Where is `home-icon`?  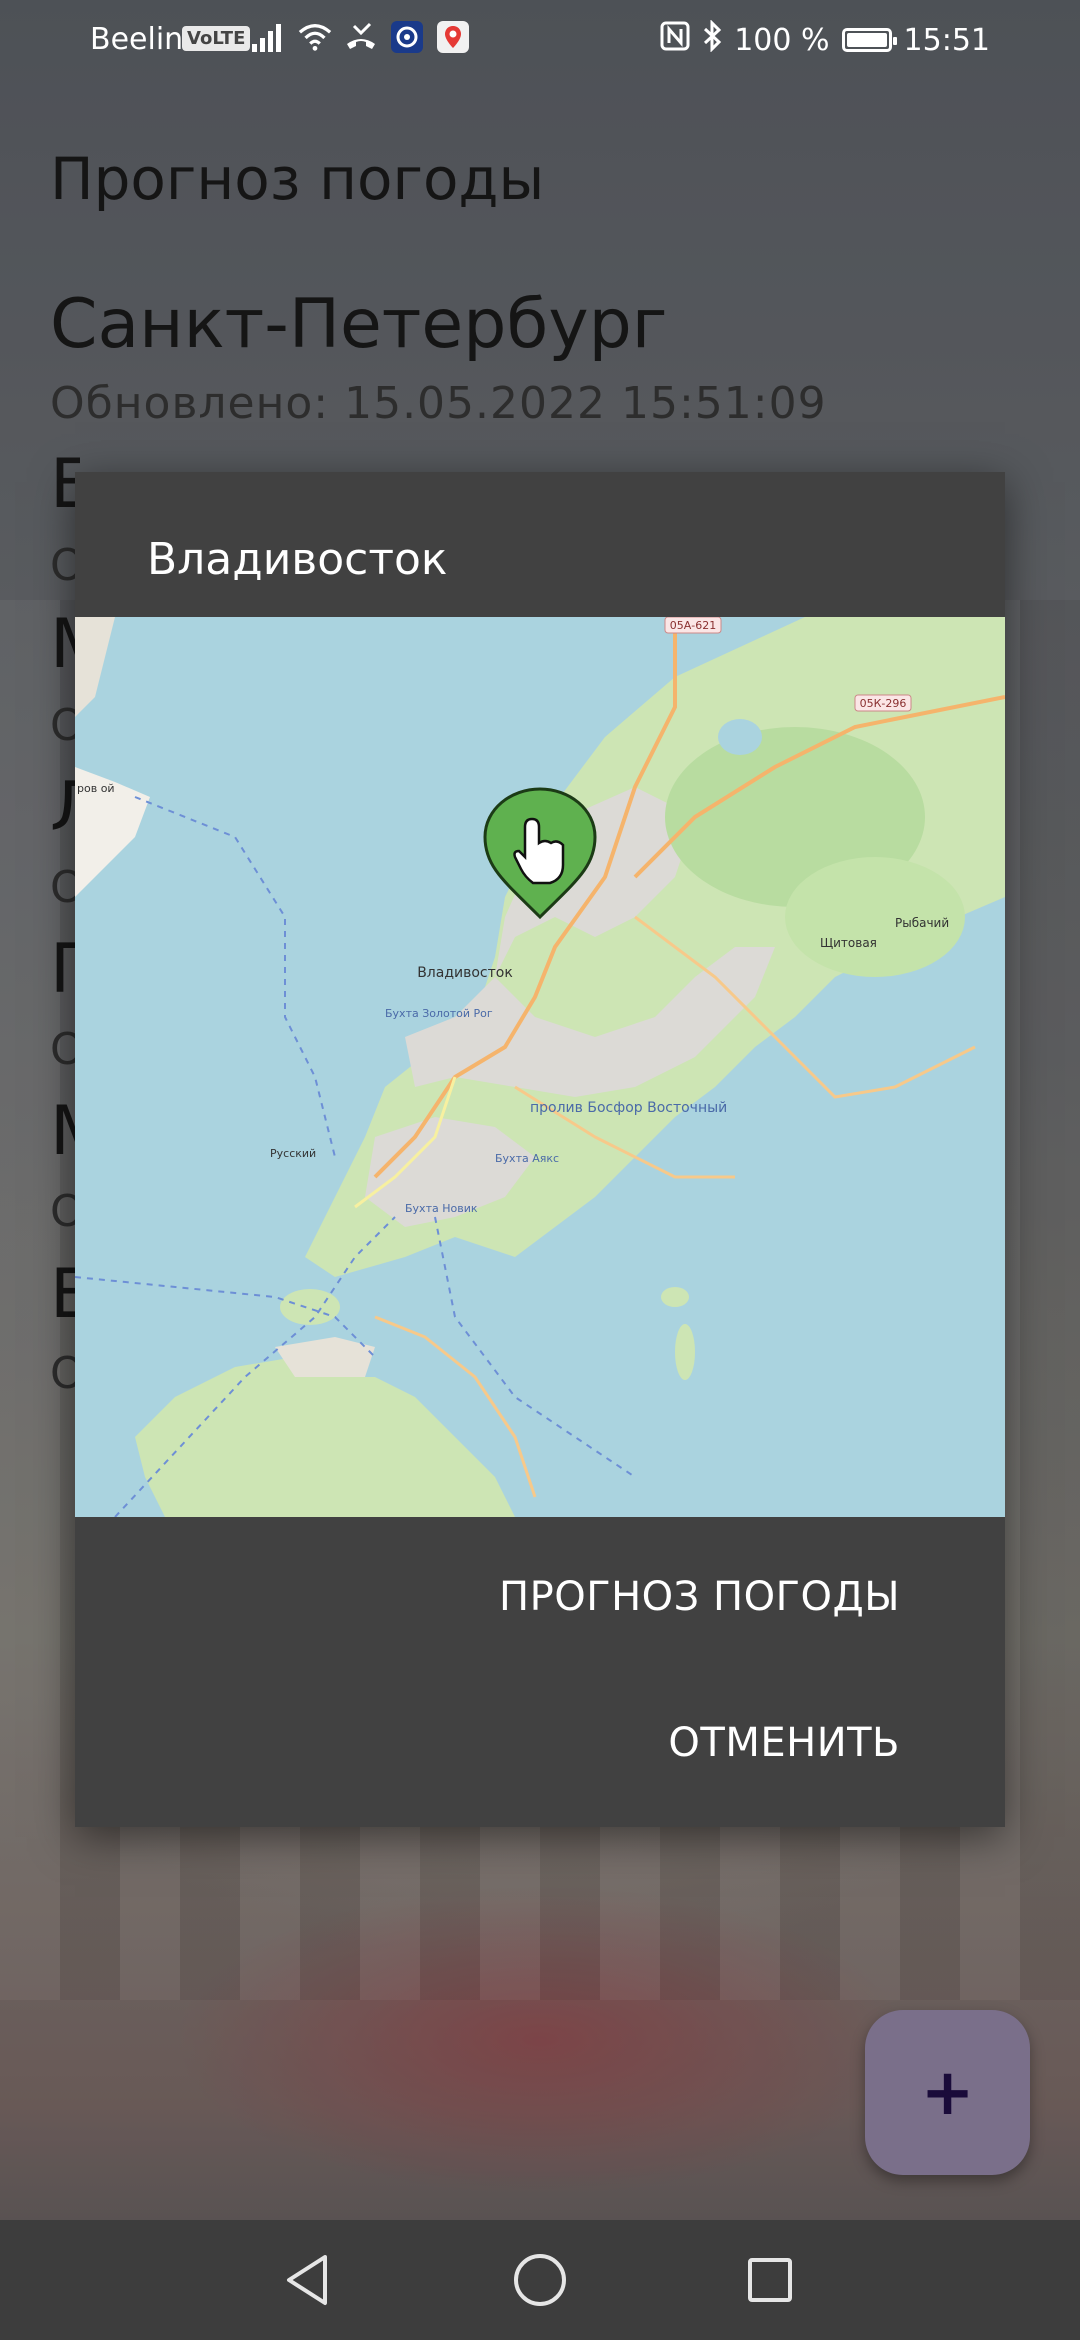 home-icon is located at coordinates (540, 2280).